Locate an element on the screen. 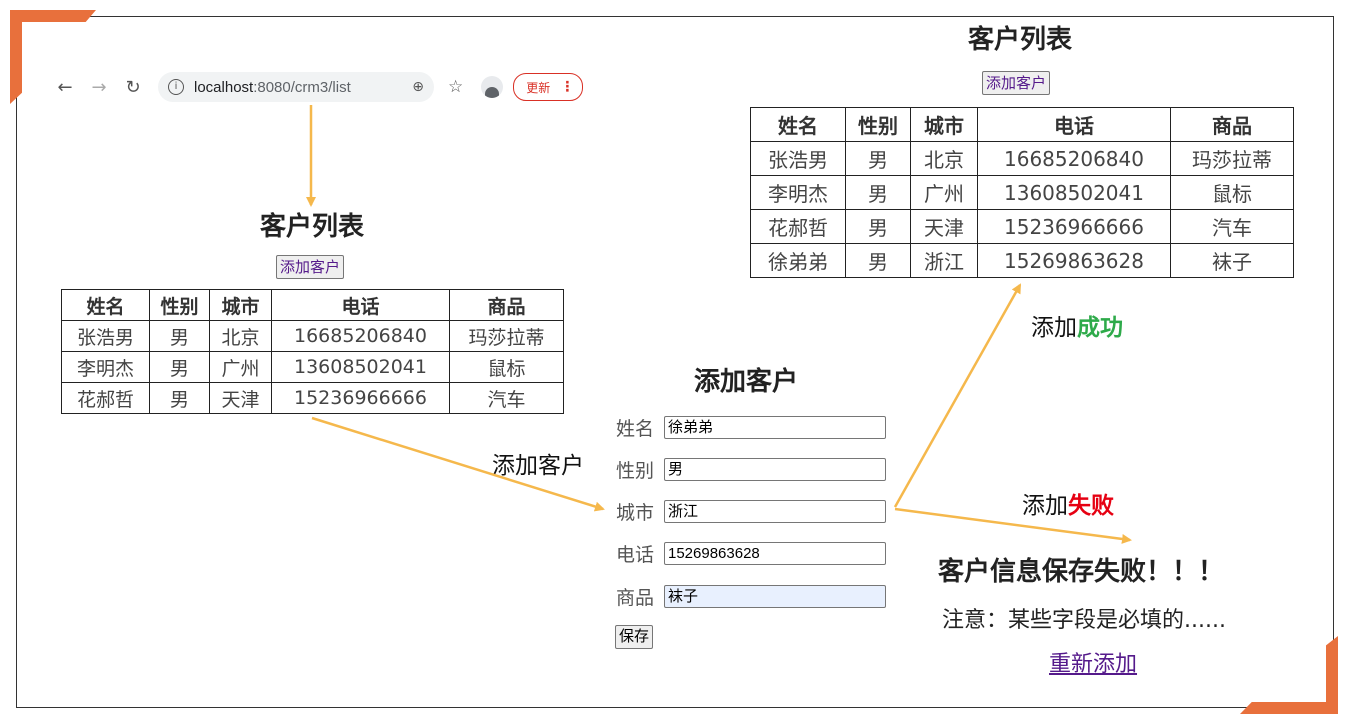 The image size is (1347, 718). arrow-form-to-failure is located at coordinates (1013, 525).